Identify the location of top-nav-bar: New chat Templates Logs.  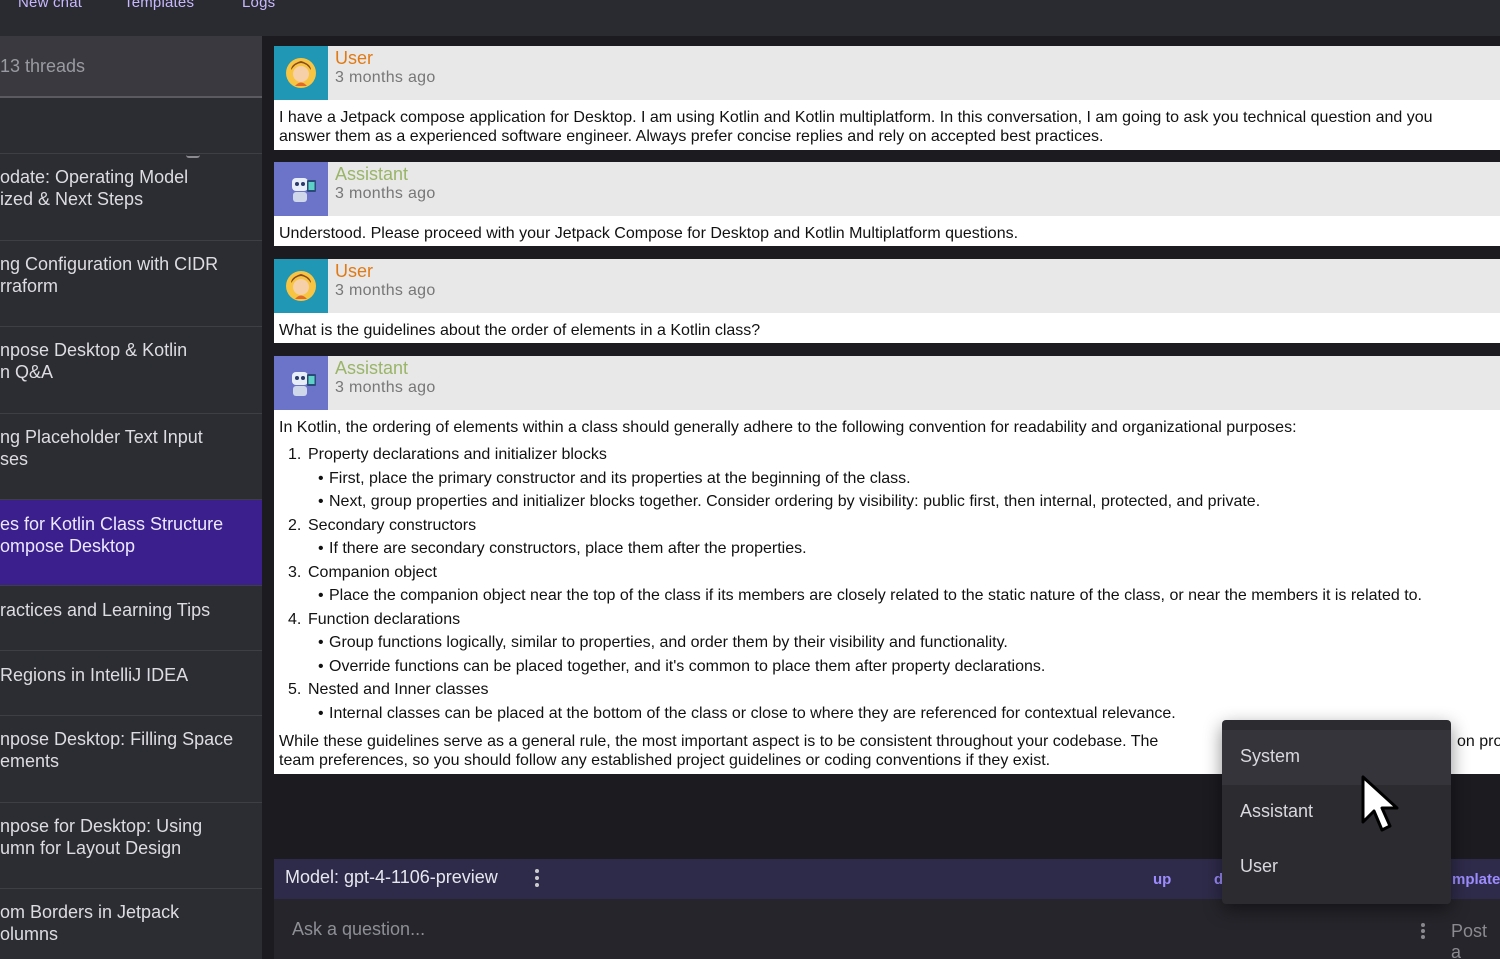
(750, 18).